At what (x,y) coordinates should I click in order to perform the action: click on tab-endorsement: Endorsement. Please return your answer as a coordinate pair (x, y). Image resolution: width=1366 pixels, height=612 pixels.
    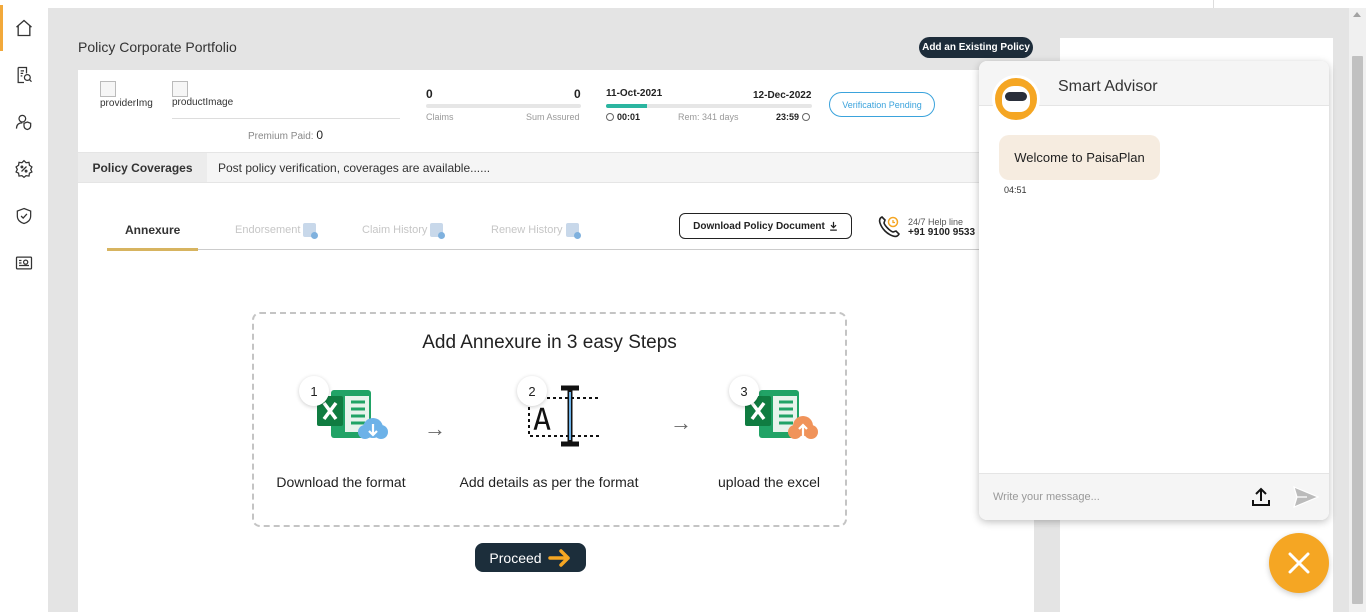
    Looking at the image, I should click on (277, 230).